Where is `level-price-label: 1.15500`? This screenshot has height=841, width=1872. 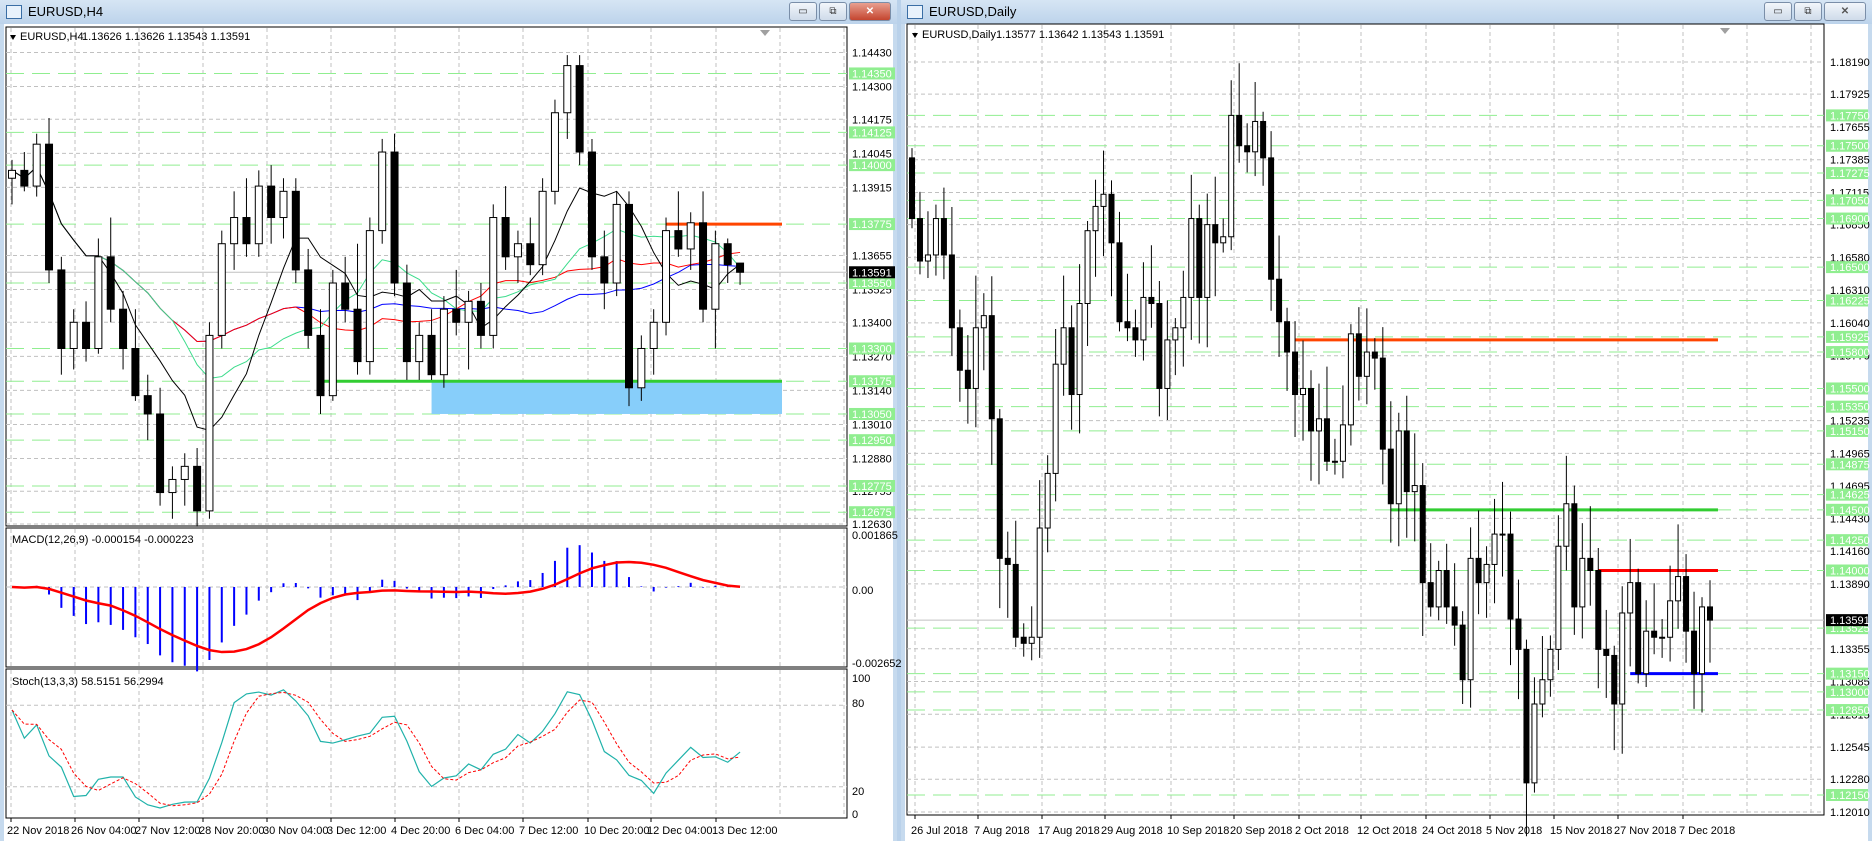 level-price-label: 1.15500 is located at coordinates (1850, 389).